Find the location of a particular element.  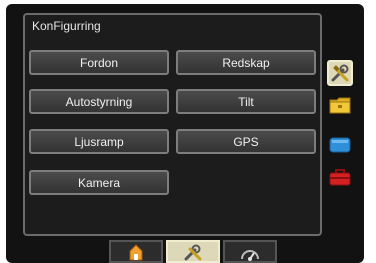

side-tab-settings is located at coordinates (340, 73).